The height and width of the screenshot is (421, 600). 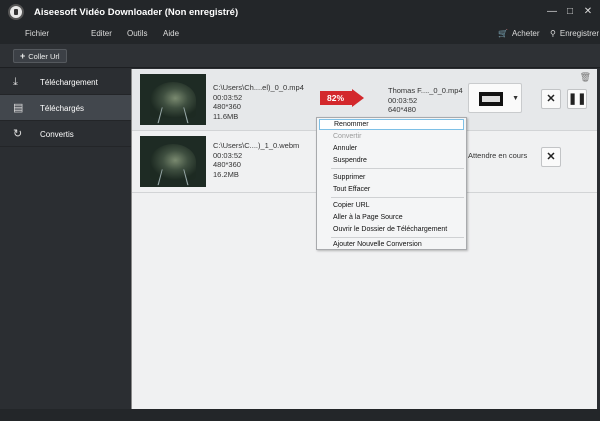 I want to click on paste-url-label: Coller Url, so click(x=44, y=56).